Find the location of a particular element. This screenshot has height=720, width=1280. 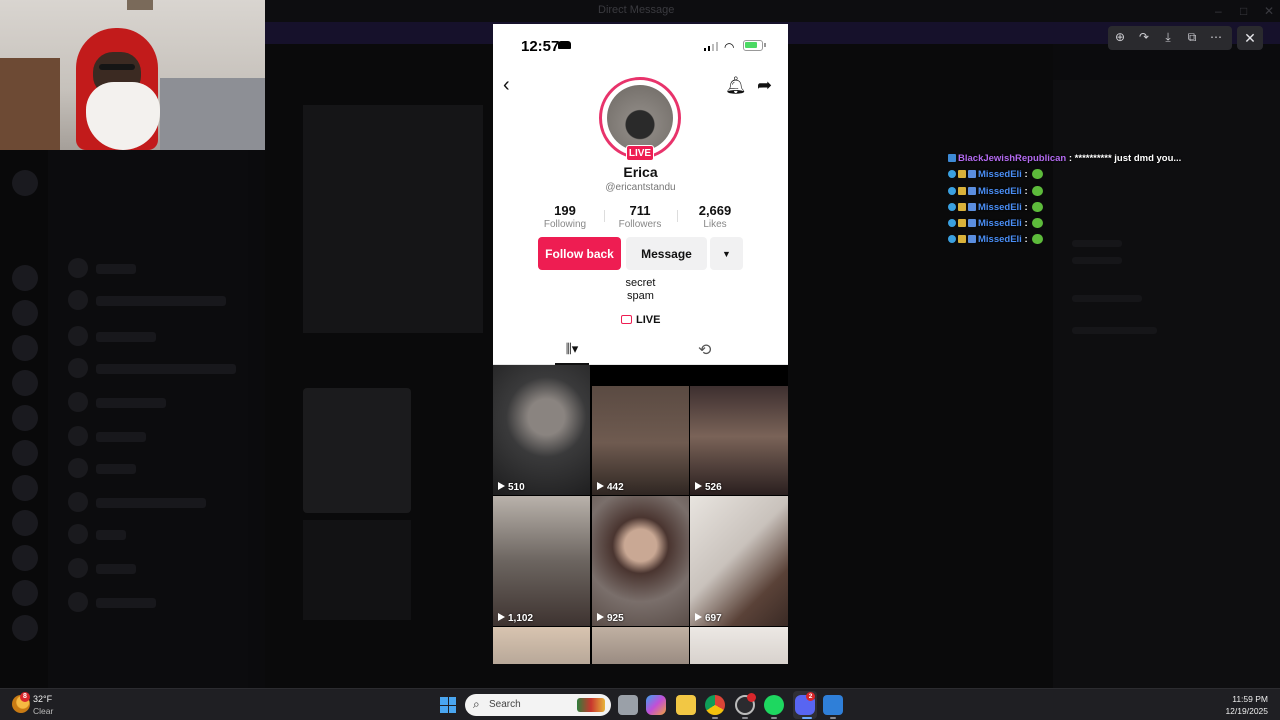

maximize-icon: □ is located at coordinates (1243, 11).